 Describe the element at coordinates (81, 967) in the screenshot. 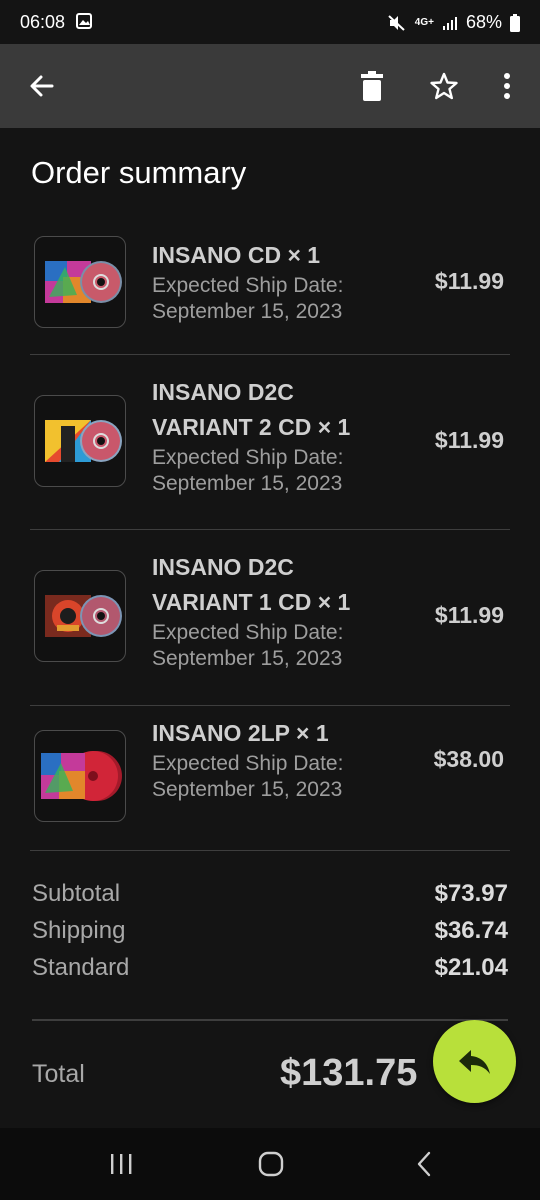

I see `standard-label: Standard` at that location.